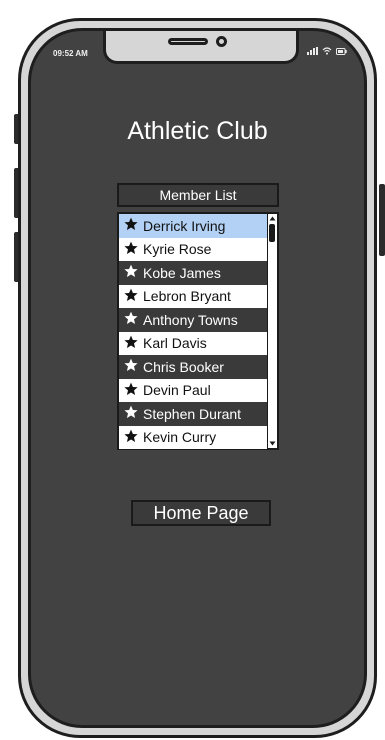 This screenshot has height=740, width=385. I want to click on list-item: Chris Booker, so click(193, 367).